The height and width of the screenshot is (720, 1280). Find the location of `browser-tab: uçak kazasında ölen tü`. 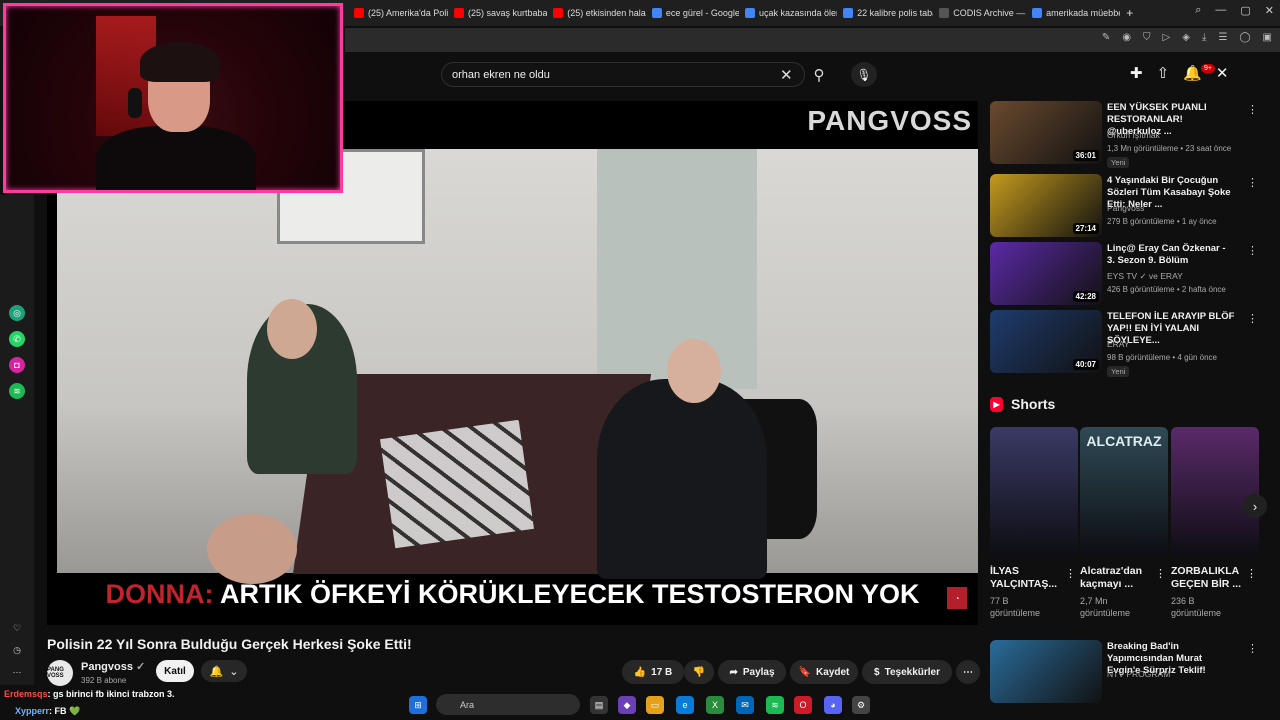

browser-tab: uçak kazasında ölen tü is located at coordinates (788, 13).